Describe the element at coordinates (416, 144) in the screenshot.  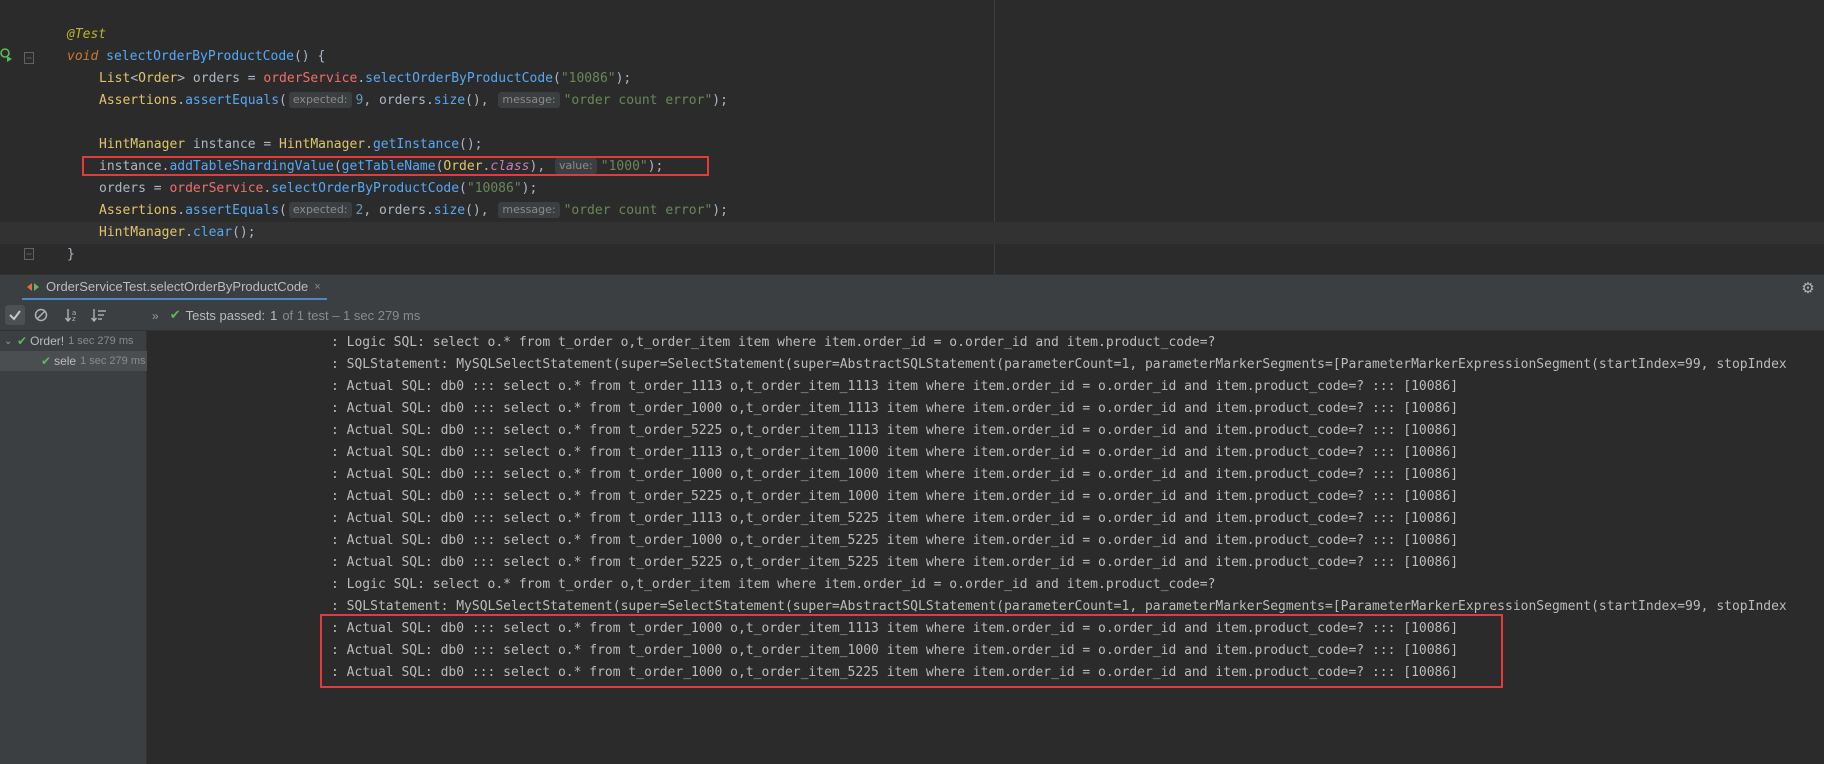
I see `method-call: getInstance` at that location.